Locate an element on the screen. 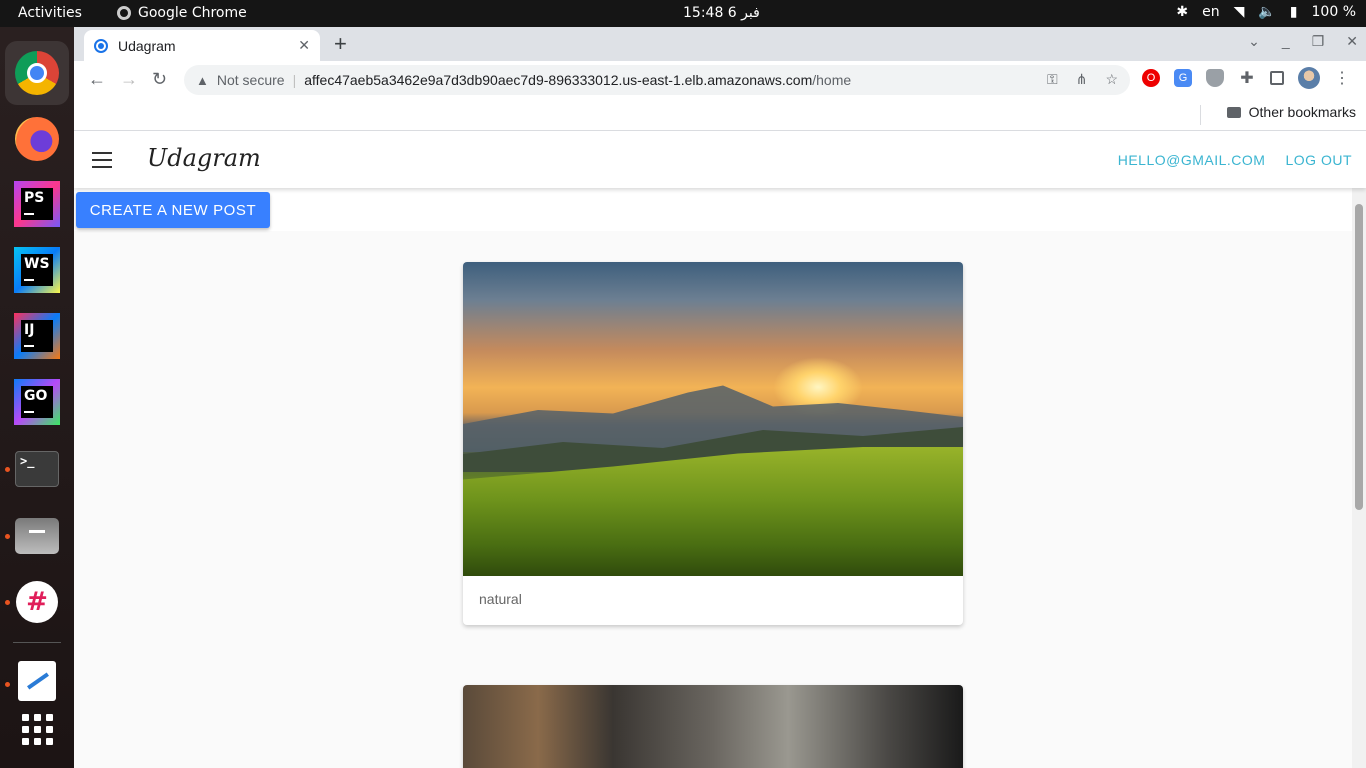 This screenshot has width=1366, height=768. webstorm-icon: WS is located at coordinates (37, 270).